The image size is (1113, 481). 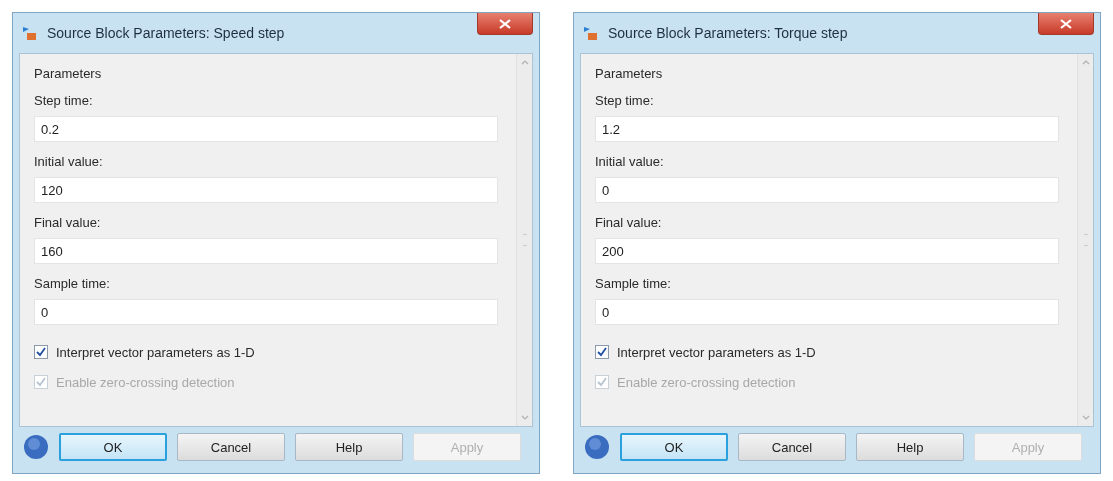 What do you see at coordinates (728, 33) in the screenshot?
I see `window-title: Source Block Parameters: Torque step` at bounding box center [728, 33].